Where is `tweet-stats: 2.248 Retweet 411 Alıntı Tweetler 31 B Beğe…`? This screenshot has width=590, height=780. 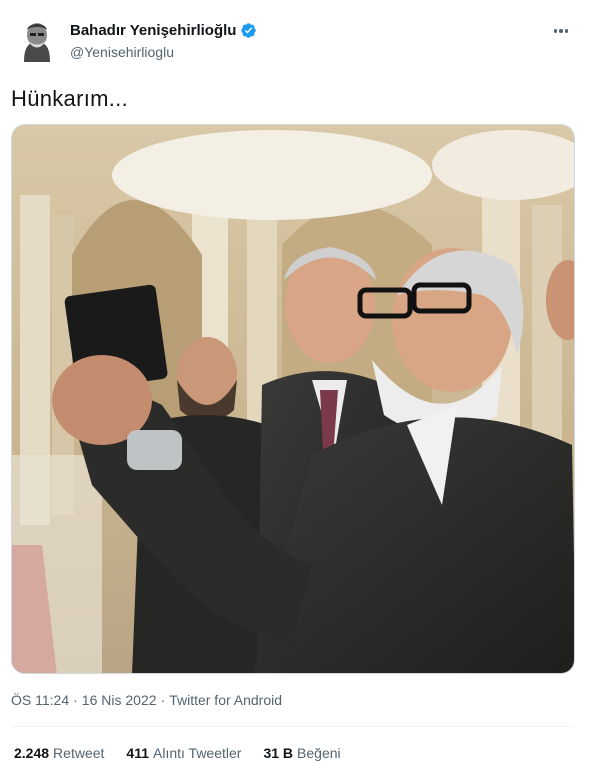
tweet-stats: 2.248 Retweet 411 Alıntı Tweetler 31 B Beğe… is located at coordinates (177, 753).